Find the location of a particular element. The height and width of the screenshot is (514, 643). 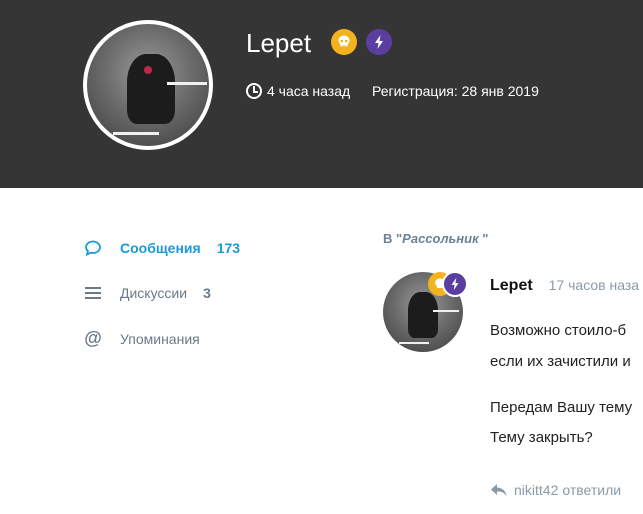

nav-item-label: Дискуссии is located at coordinates (154, 293).